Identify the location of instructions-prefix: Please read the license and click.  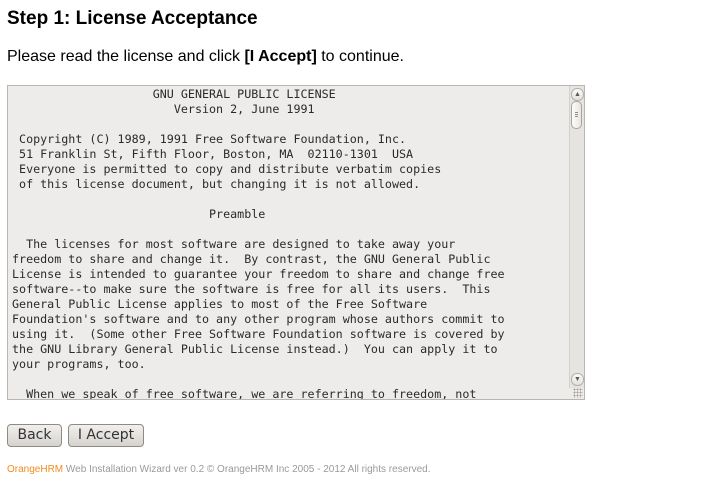
(126, 56).